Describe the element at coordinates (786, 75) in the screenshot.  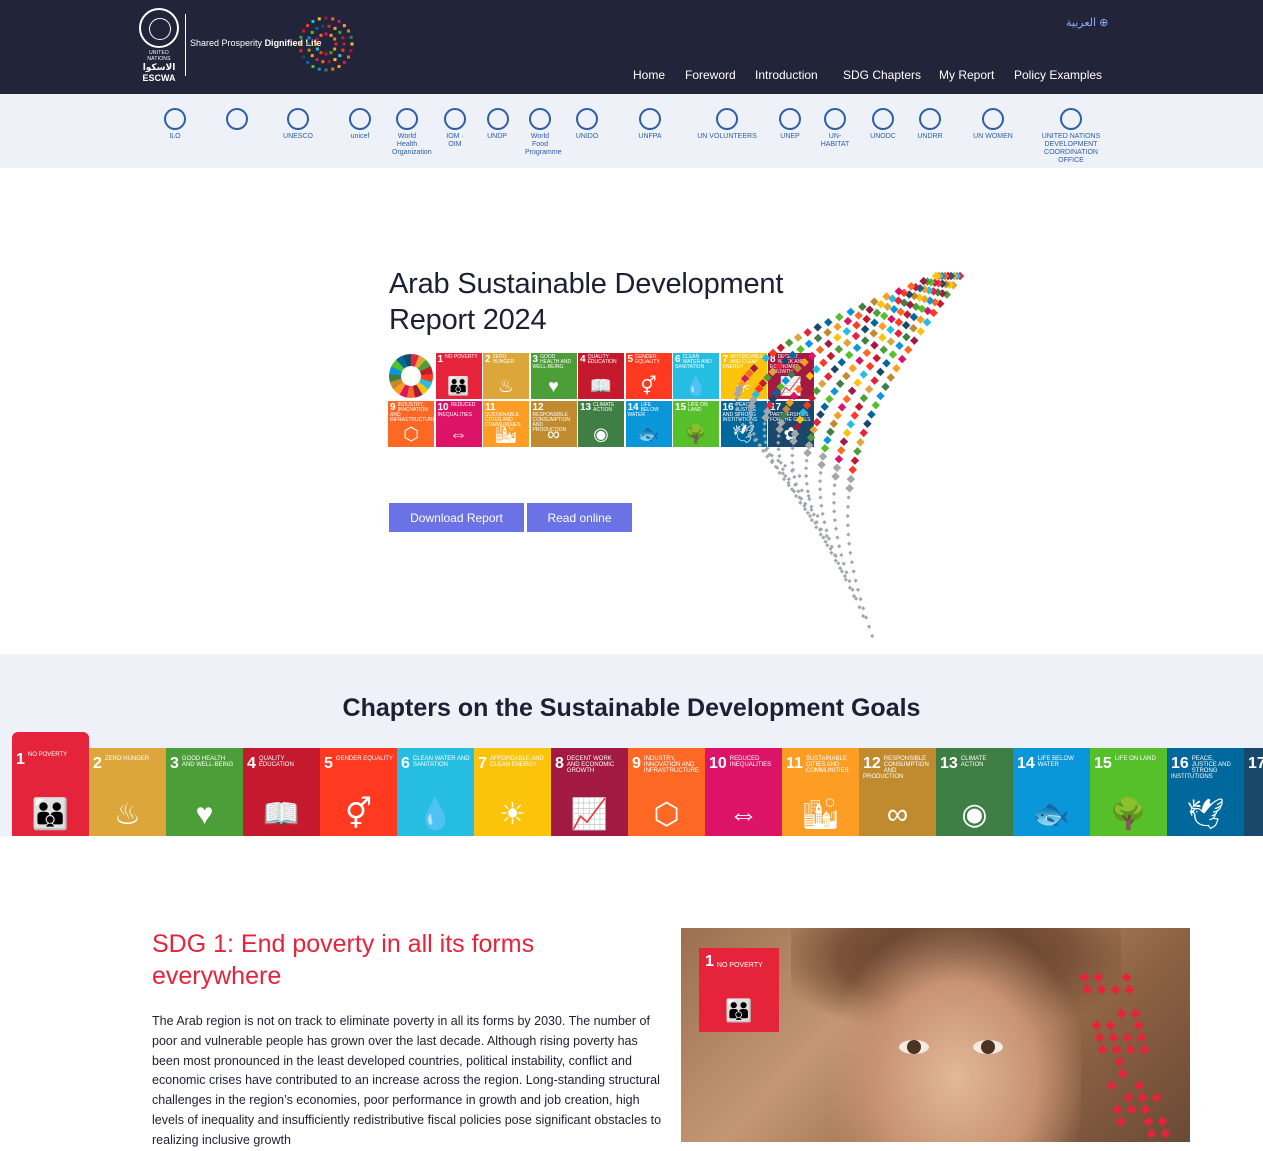
I see `nav-introduction: Introduction` at that location.